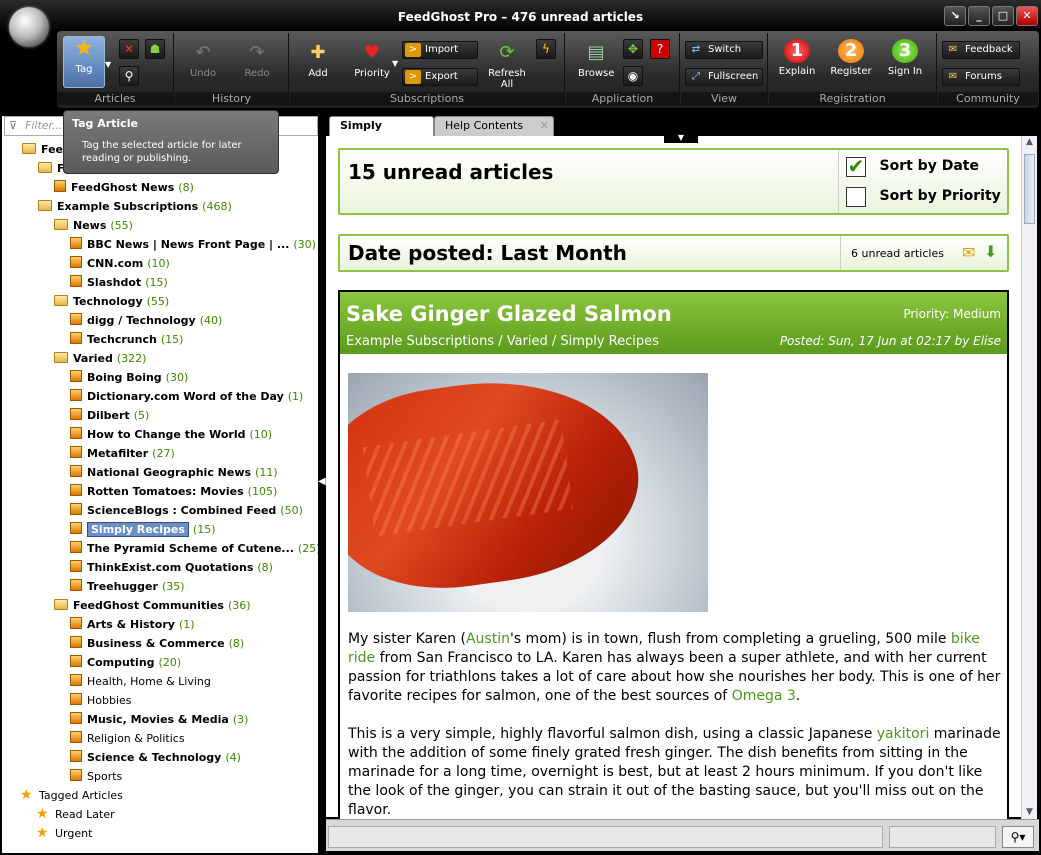 The width and height of the screenshot is (1041, 855). Describe the element at coordinates (101, 700) in the screenshot. I see `tree-feed: Hobbies` at that location.